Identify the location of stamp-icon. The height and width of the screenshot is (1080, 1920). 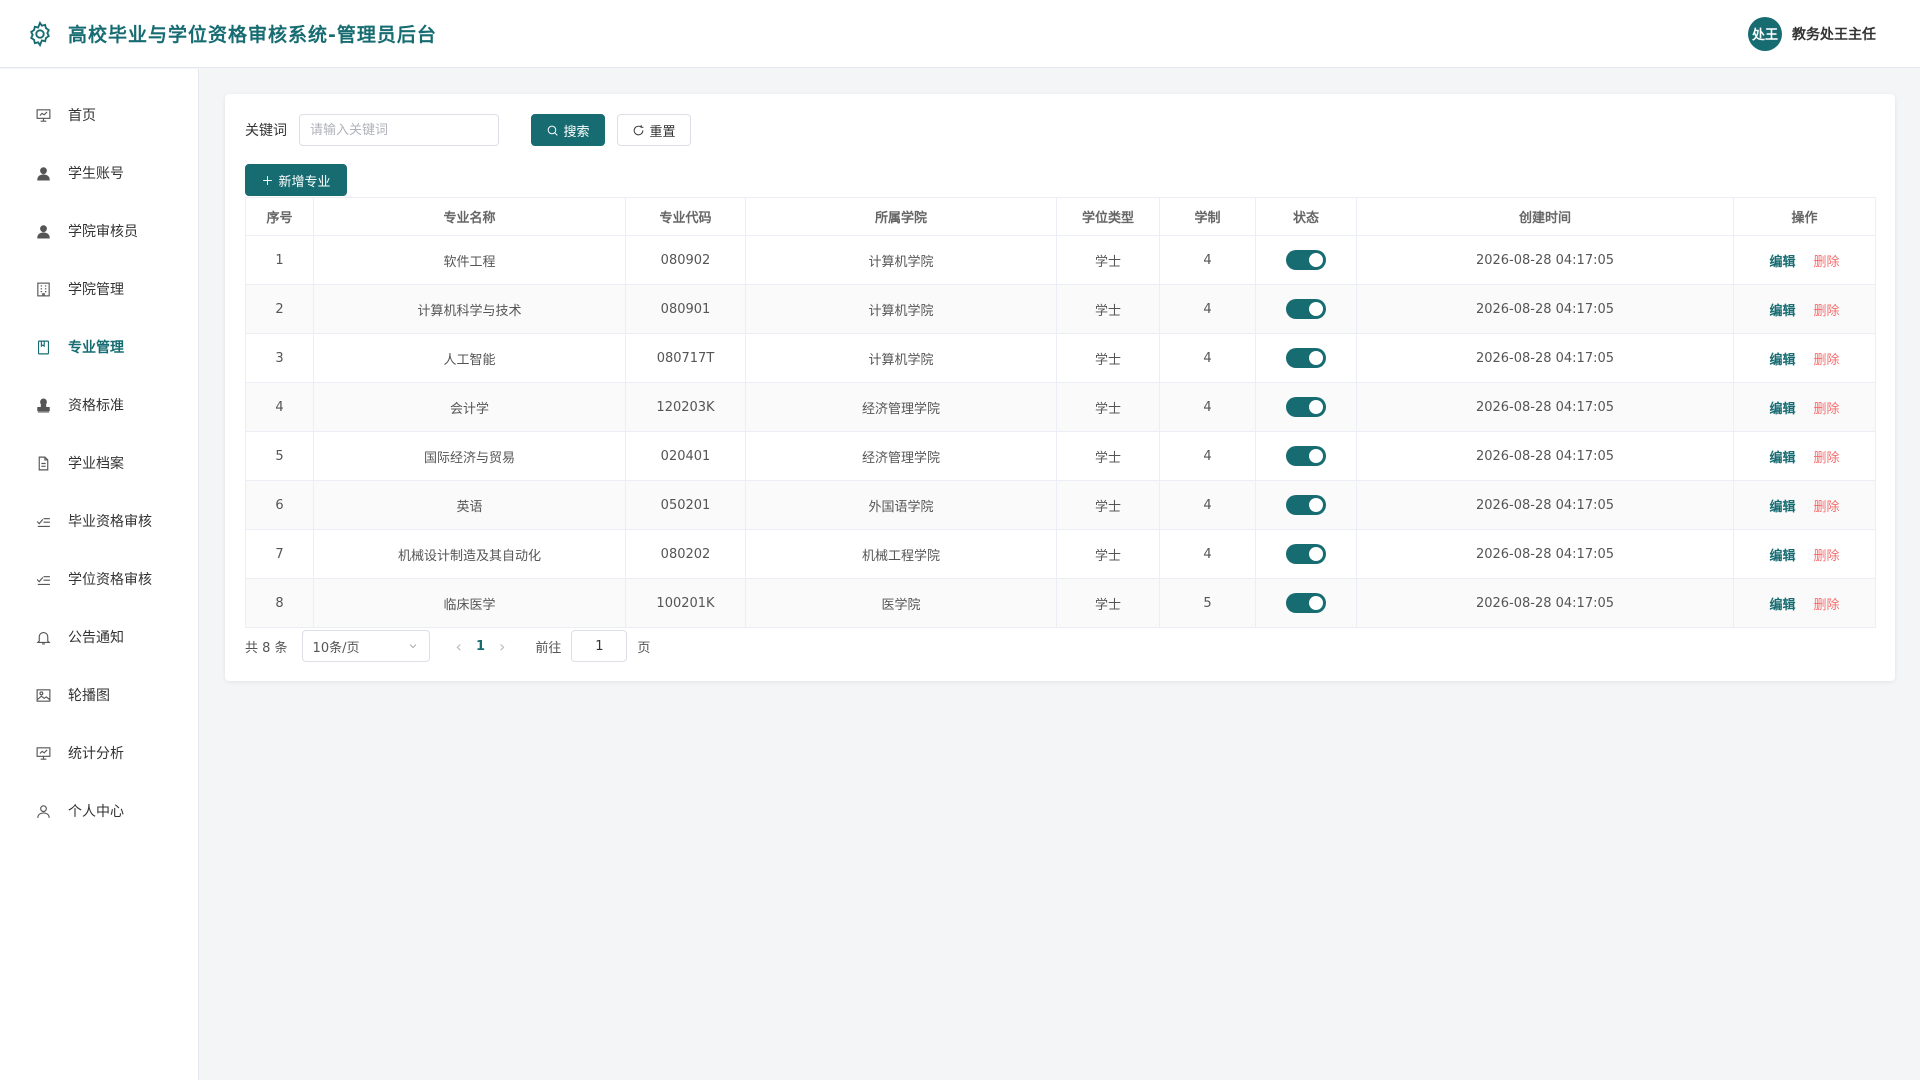
(43, 405).